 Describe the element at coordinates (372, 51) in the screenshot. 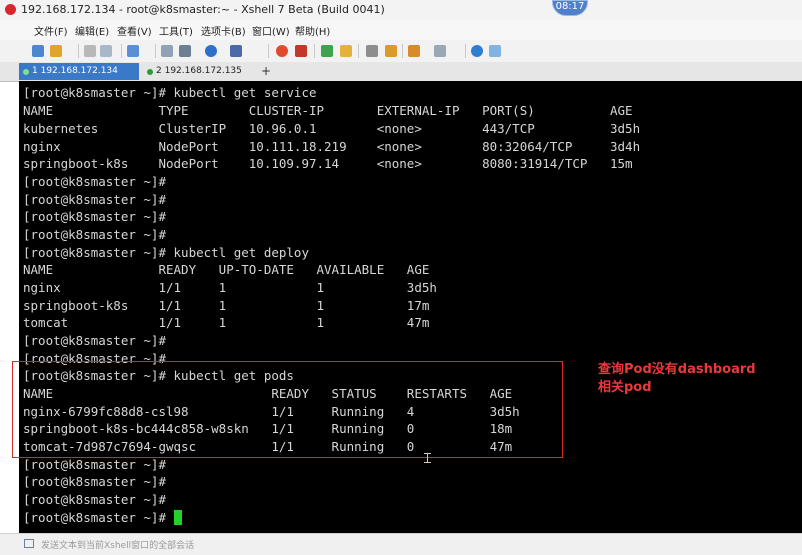

I see `keyboard-icon` at that location.